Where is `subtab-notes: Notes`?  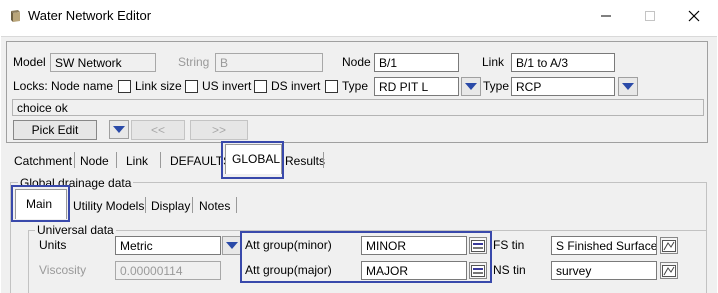
subtab-notes: Notes is located at coordinates (214, 206).